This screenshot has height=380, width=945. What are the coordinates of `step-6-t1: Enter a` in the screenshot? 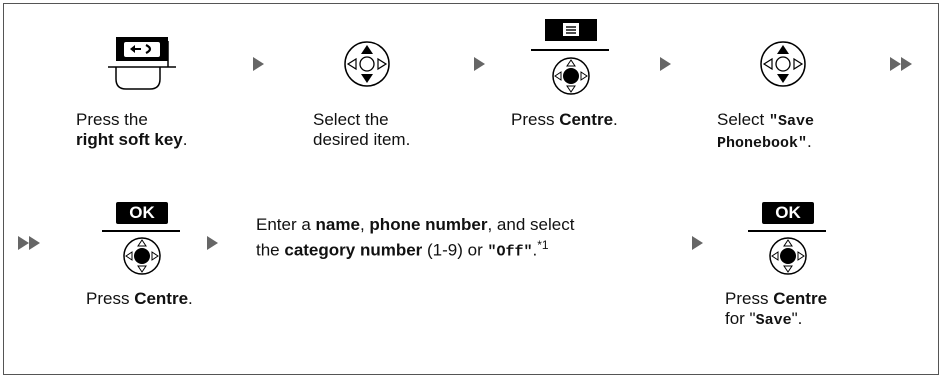 It's located at (286, 224).